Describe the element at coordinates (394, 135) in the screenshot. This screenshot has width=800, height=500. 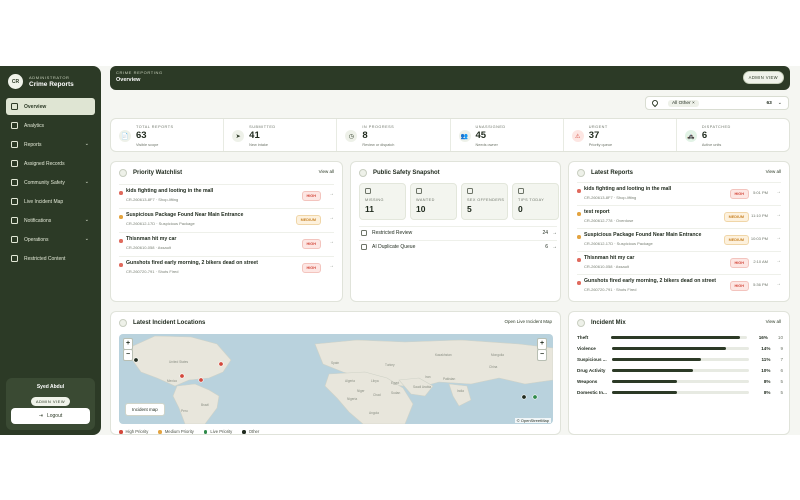
I see `stat-in-progress: ◷ IN PROGRESS 8 Review or dispatch` at that location.